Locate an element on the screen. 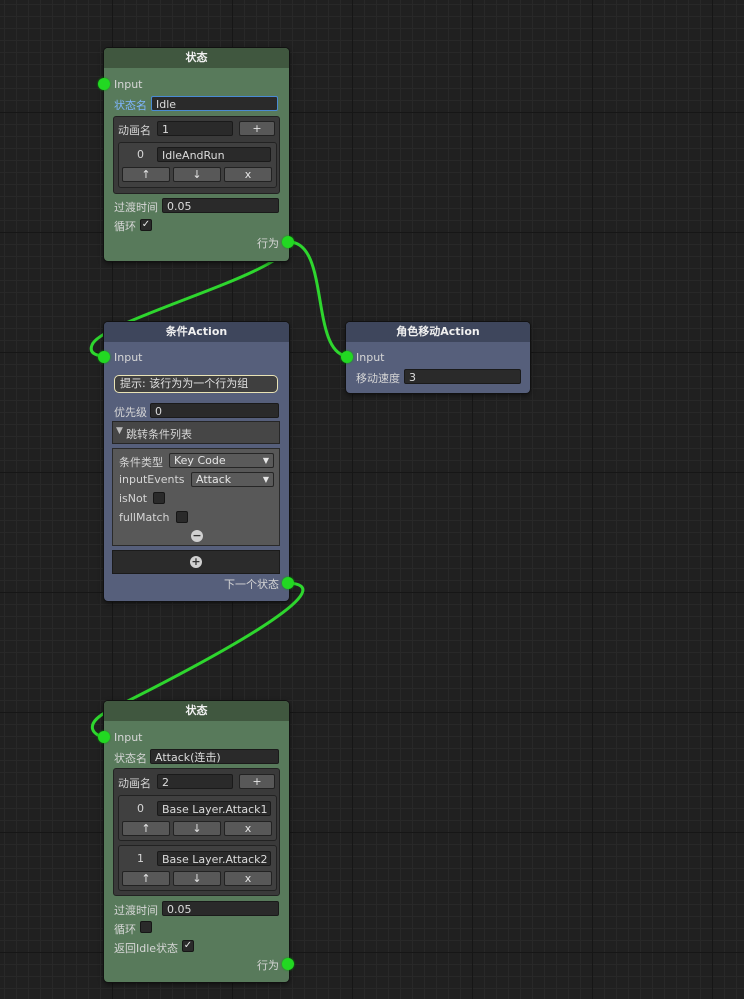  is-not-checkbox is located at coordinates (159, 498).